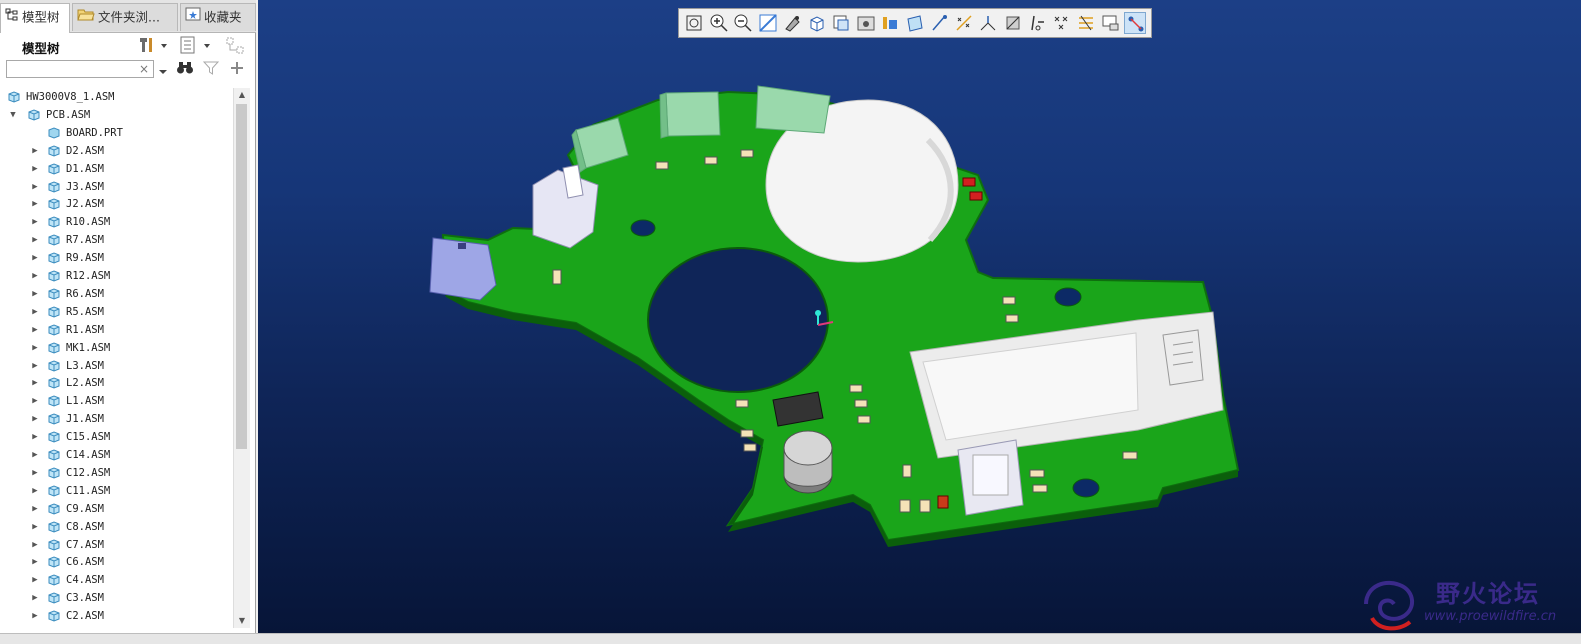 The image size is (1581, 644). I want to click on search-options-dropdown-icon, so click(163, 71).